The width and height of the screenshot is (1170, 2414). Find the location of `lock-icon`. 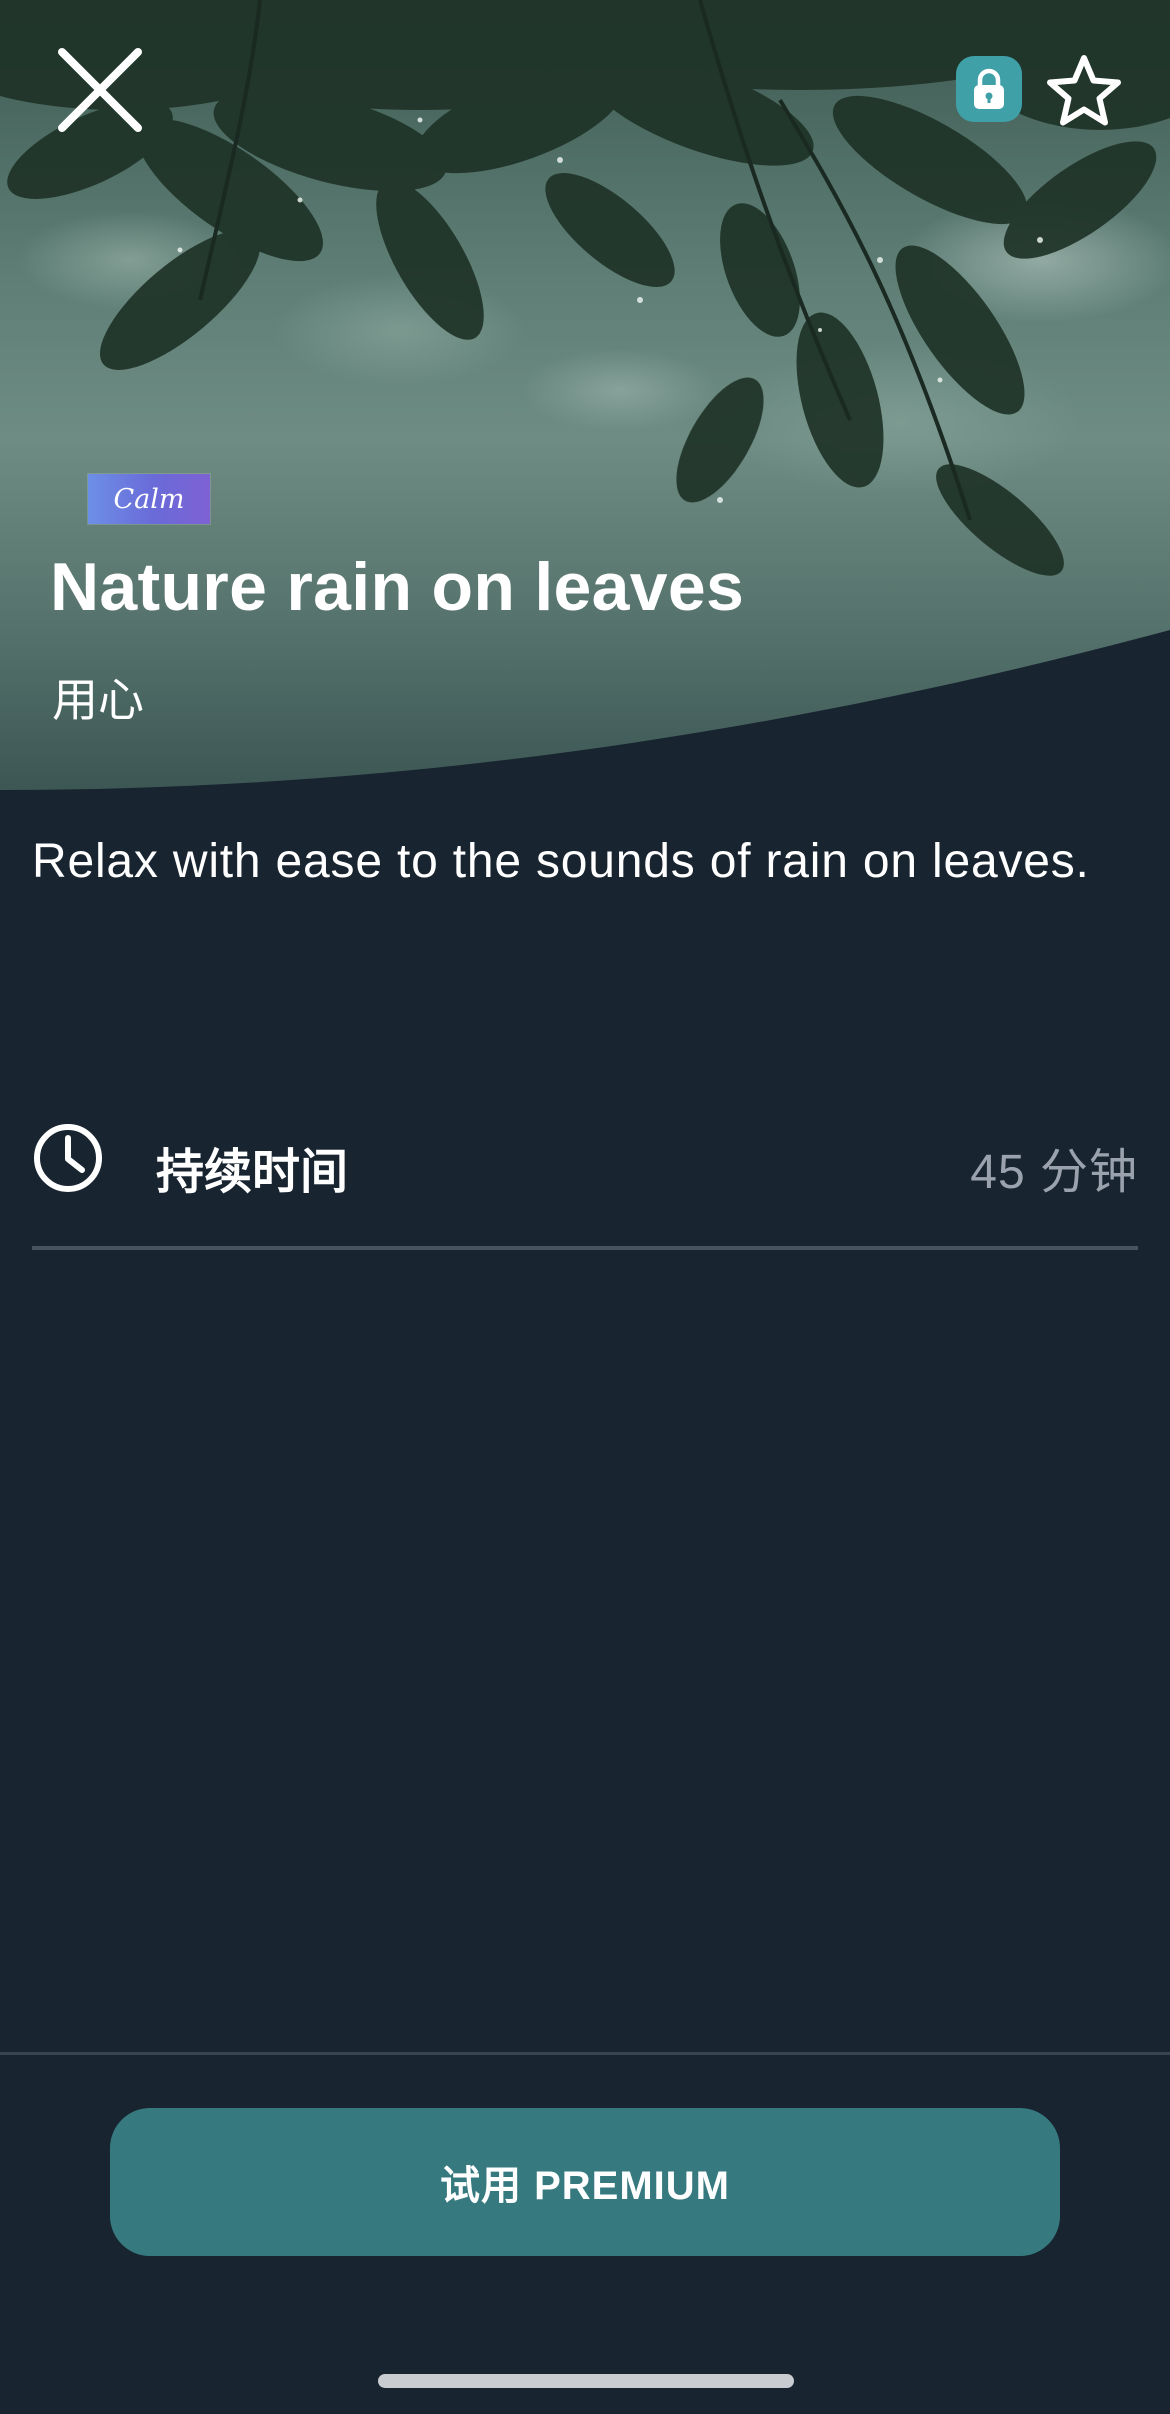

lock-icon is located at coordinates (989, 88).